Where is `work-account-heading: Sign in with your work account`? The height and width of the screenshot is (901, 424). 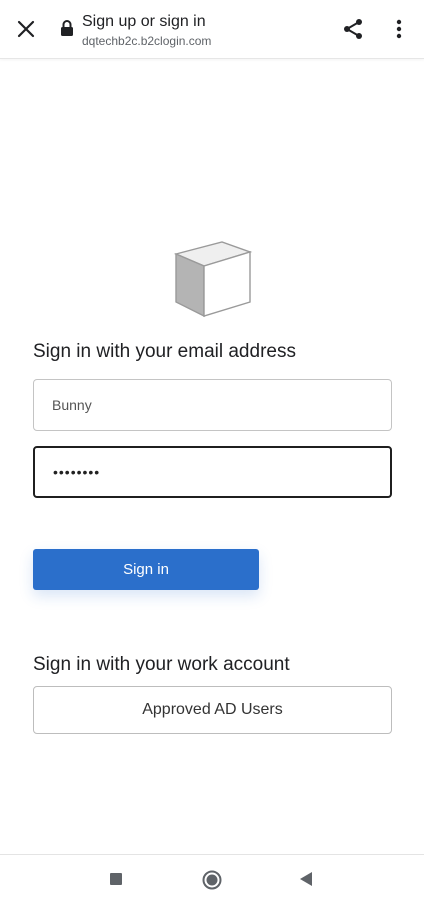
work-account-heading: Sign in with your work account is located at coordinates (161, 664).